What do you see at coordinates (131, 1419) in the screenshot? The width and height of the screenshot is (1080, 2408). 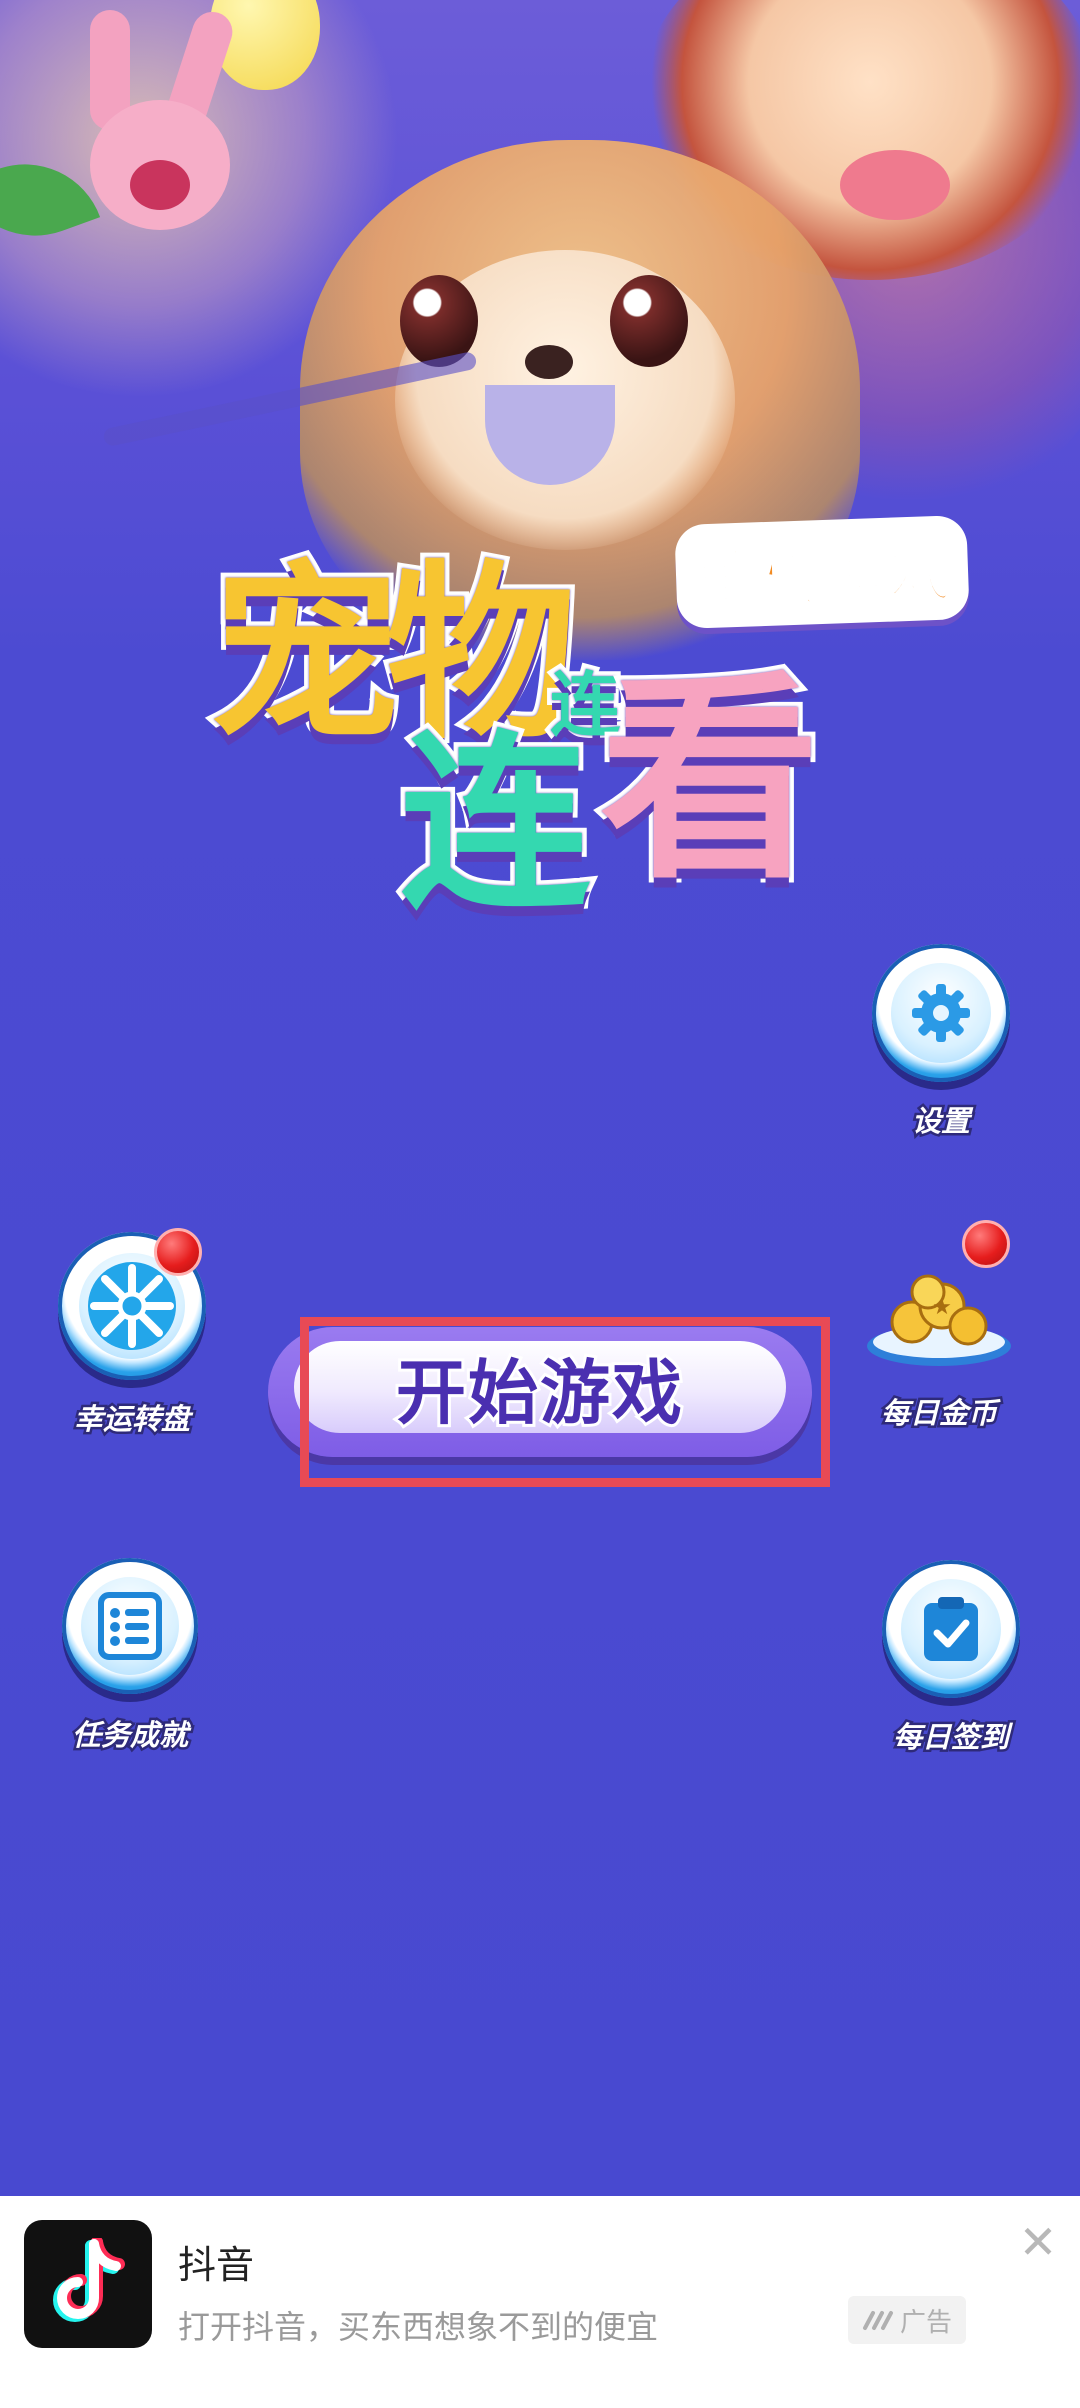 I see `lucky-wheel-label: 幸运转盘` at bounding box center [131, 1419].